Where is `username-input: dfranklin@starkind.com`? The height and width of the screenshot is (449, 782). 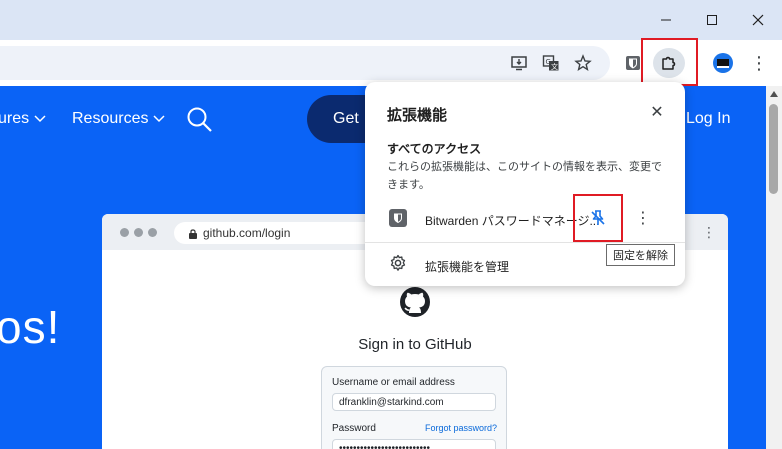 username-input: dfranklin@starkind.com is located at coordinates (414, 402).